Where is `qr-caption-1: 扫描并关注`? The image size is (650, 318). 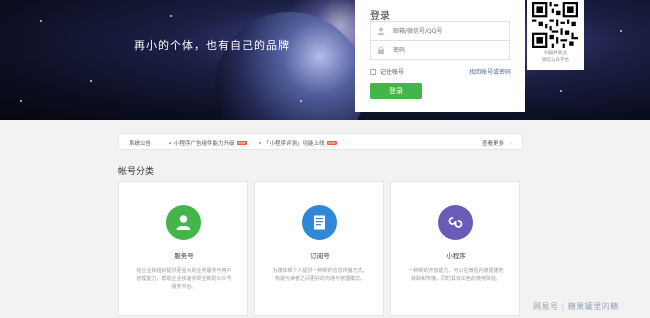 qr-caption-1: 扫描并关注 is located at coordinates (555, 53).